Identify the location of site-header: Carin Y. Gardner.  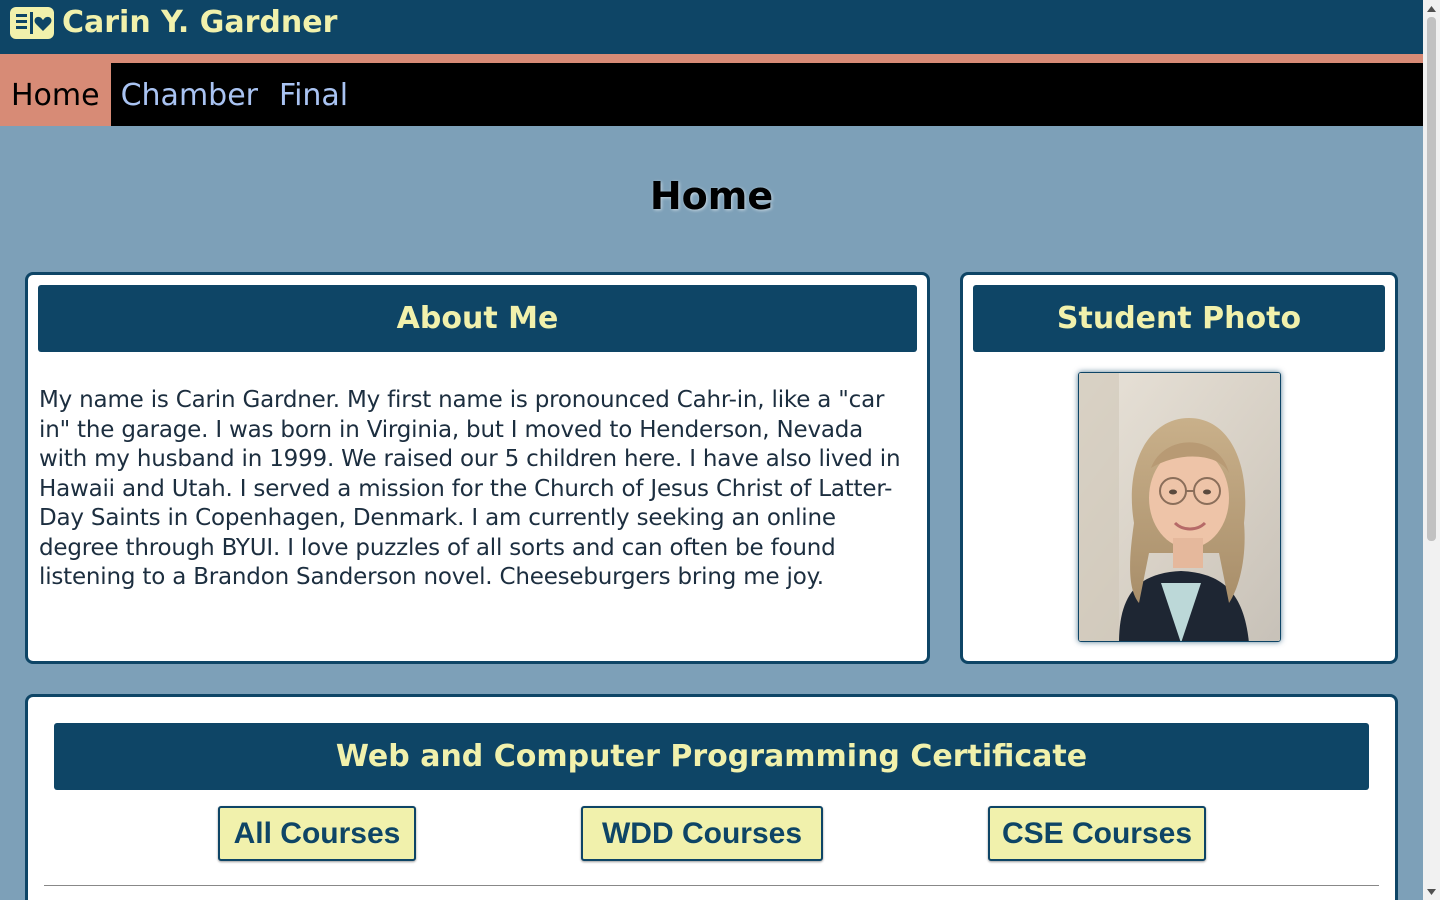
(711, 31).